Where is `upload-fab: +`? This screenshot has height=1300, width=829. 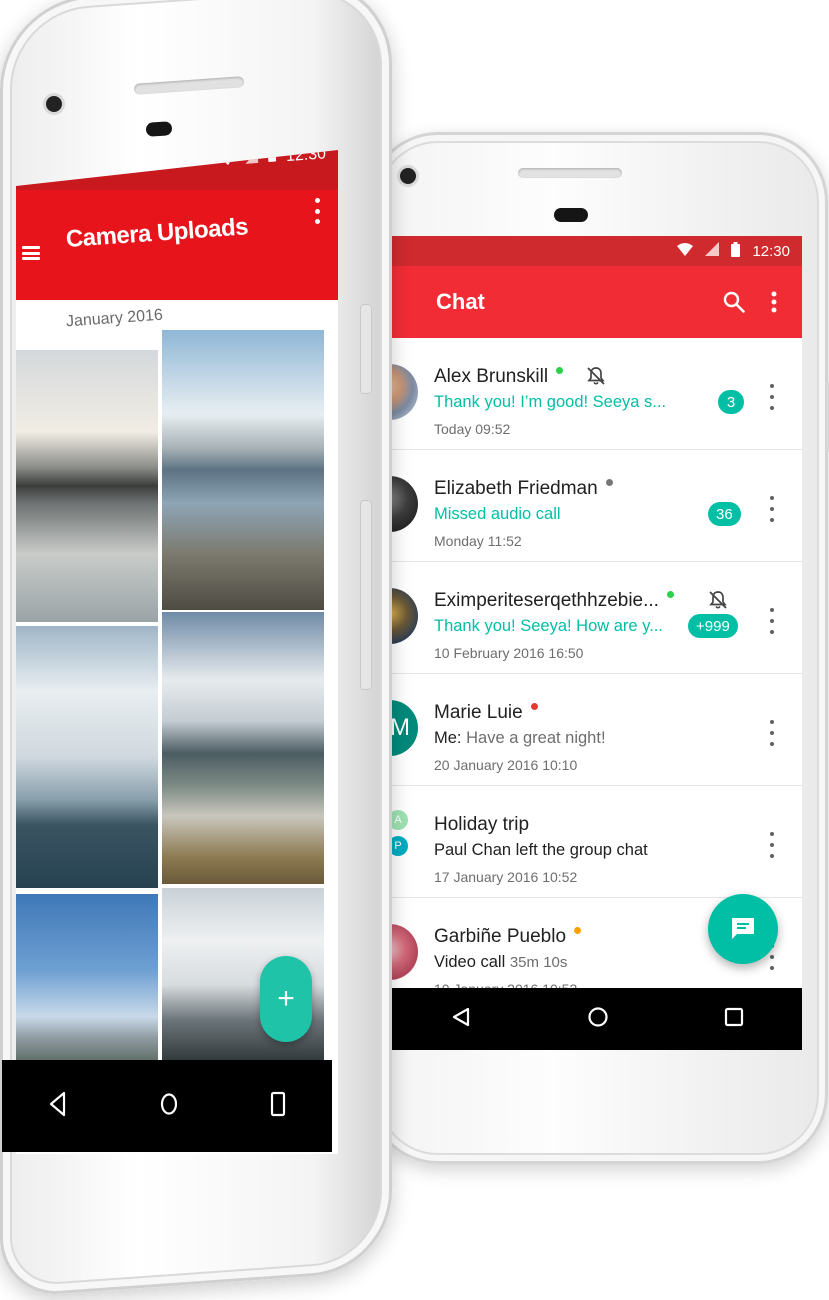
upload-fab: + is located at coordinates (286, 999).